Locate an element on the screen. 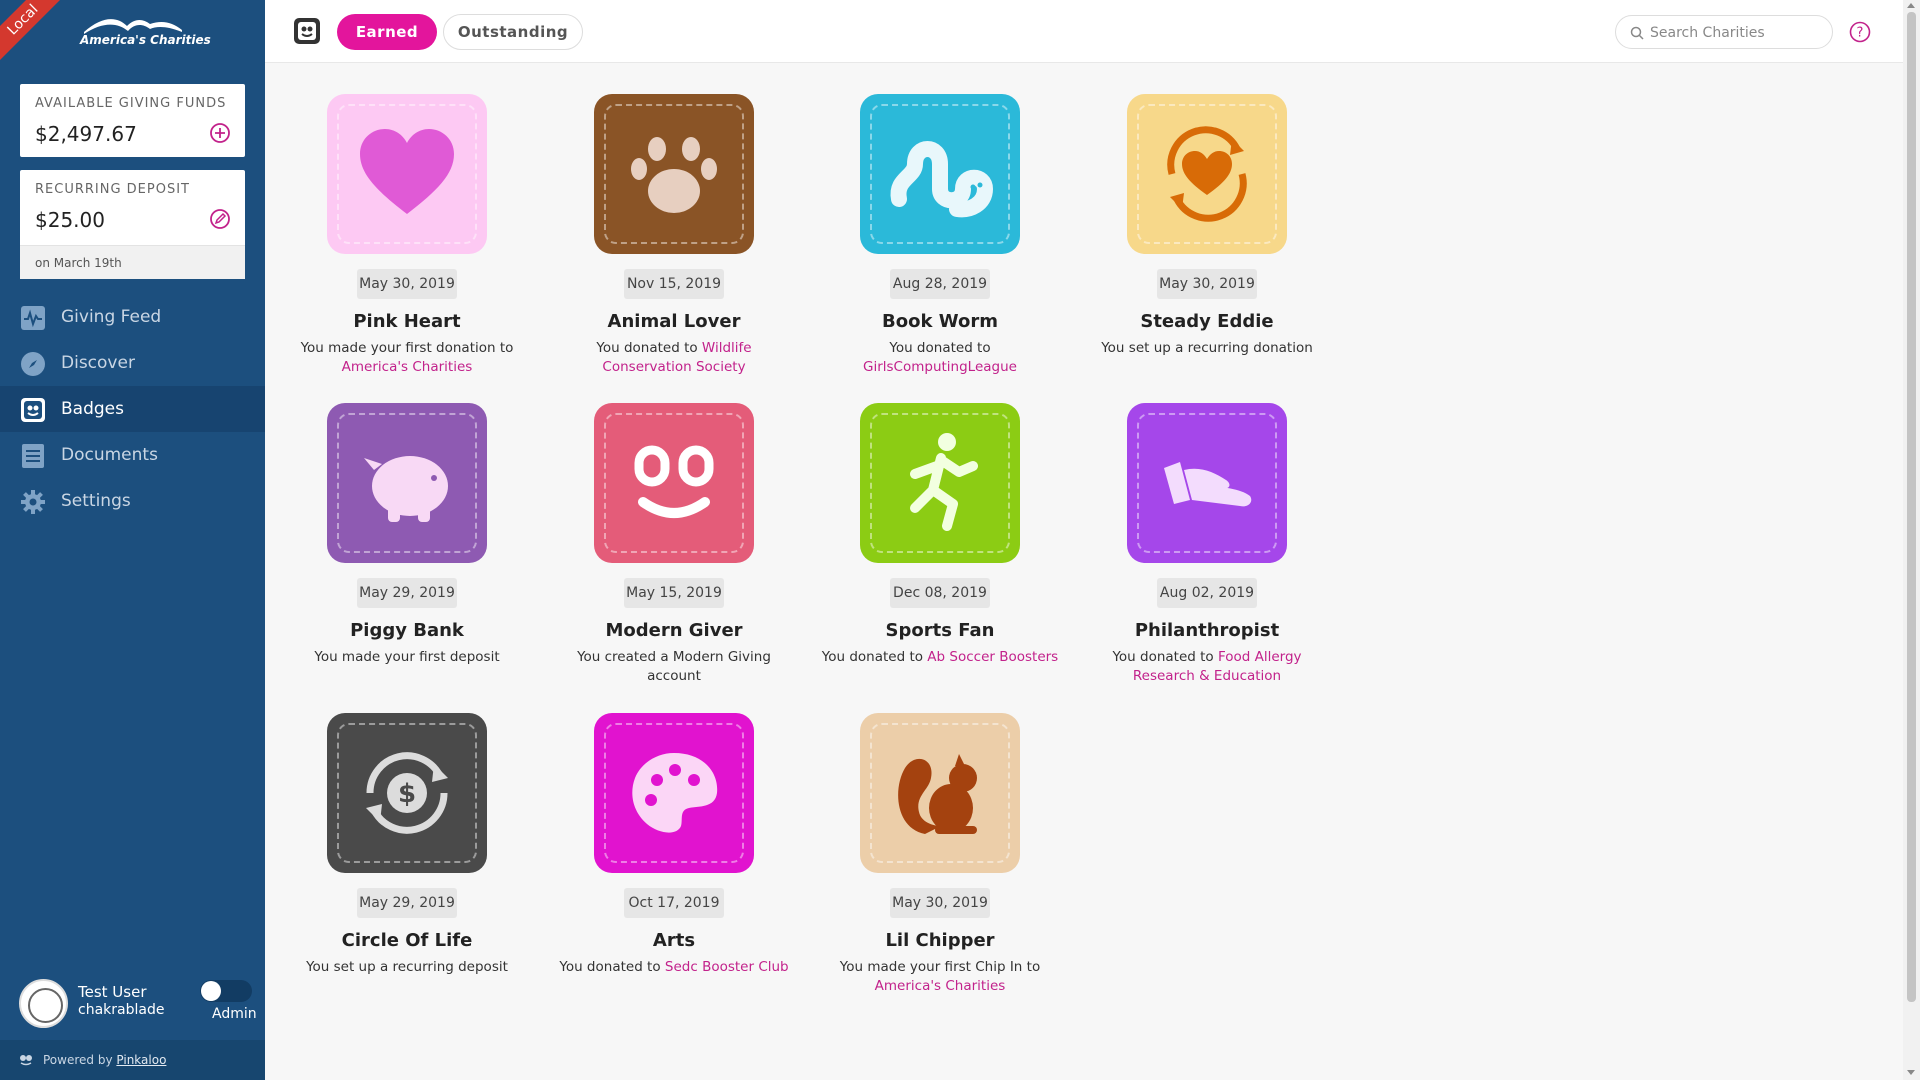 The height and width of the screenshot is (1080, 1920). dollar-cycle-icon: $ is located at coordinates (407, 793).